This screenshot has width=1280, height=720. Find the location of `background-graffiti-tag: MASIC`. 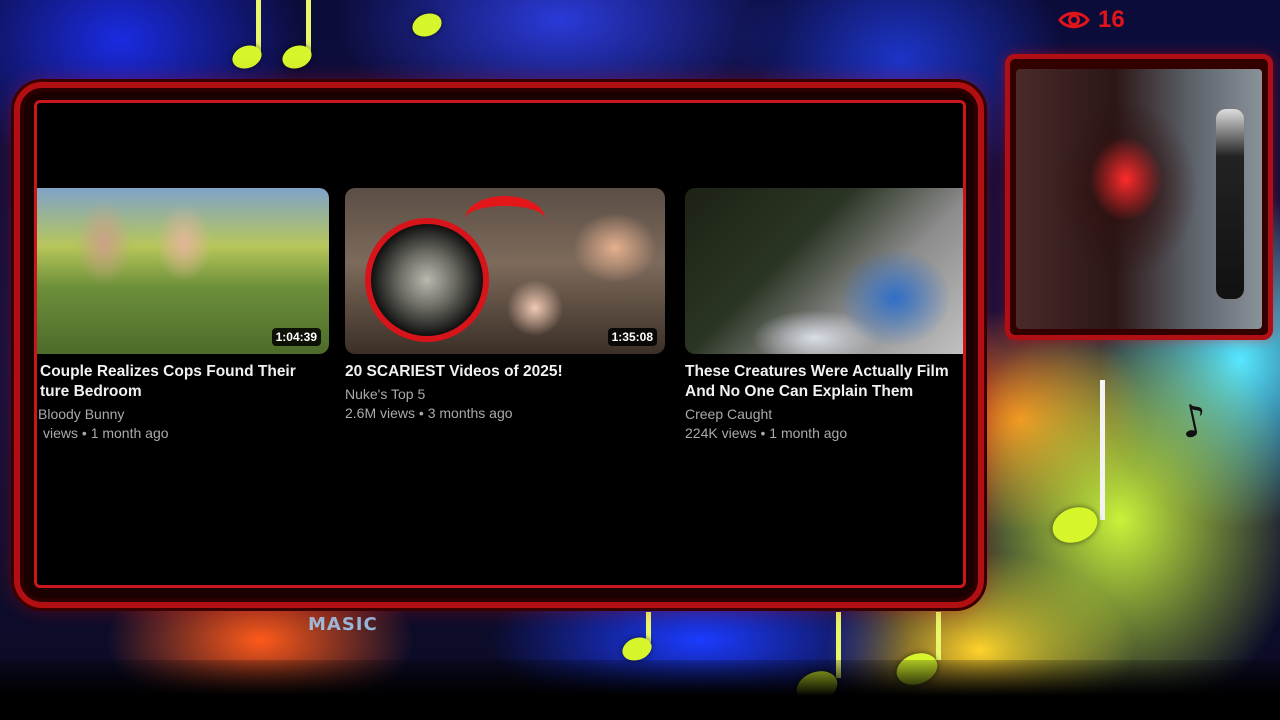

background-graffiti-tag: MASIC is located at coordinates (343, 624).